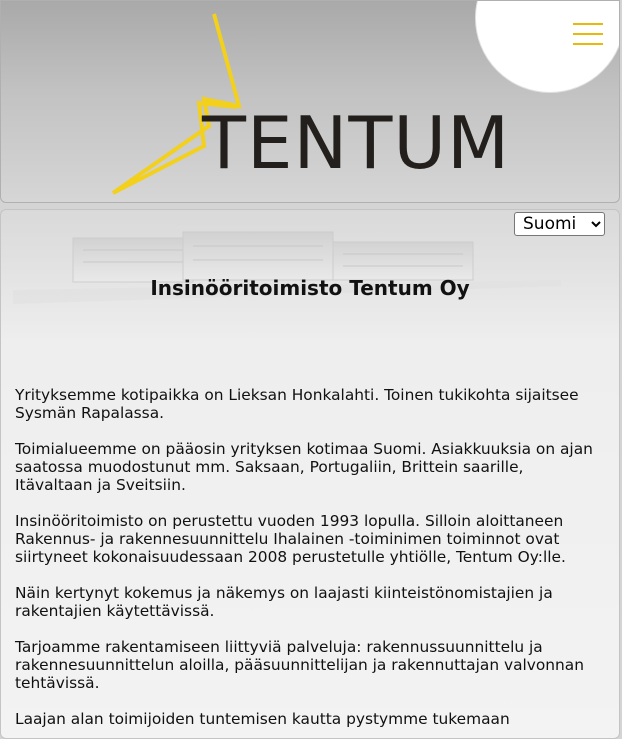 The image size is (622, 739). Describe the element at coordinates (588, 34) in the screenshot. I see `hamburger-menu-icon` at that location.